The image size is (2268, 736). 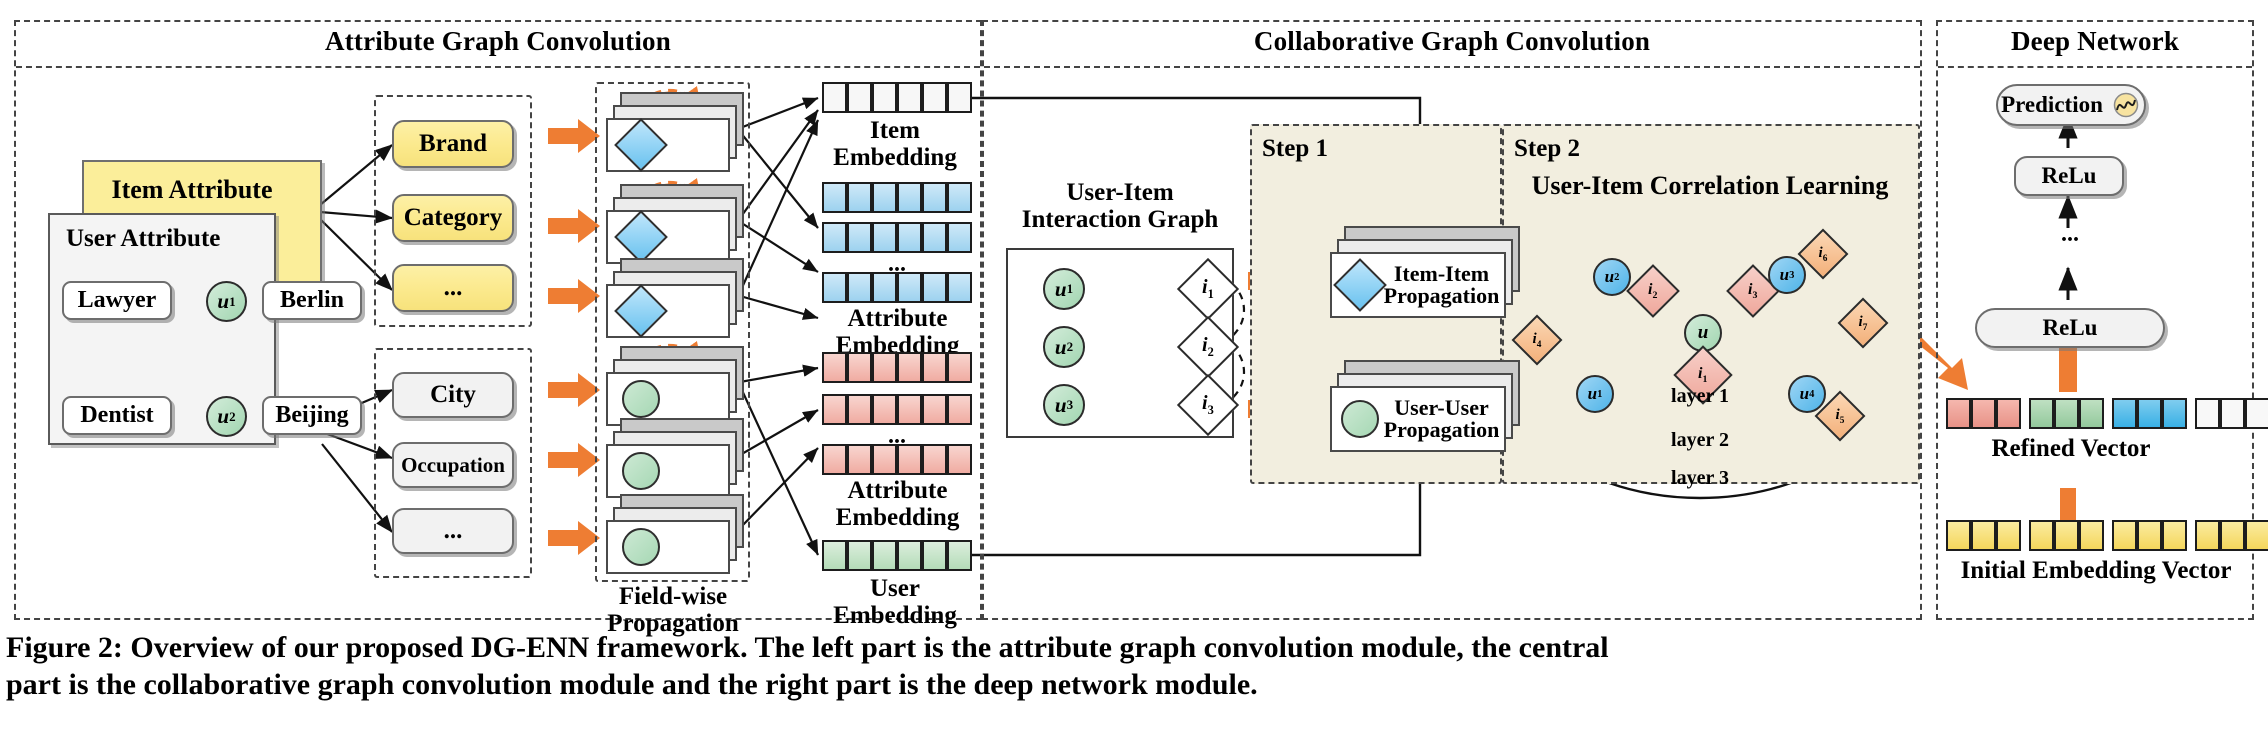 I want to click on attribute-embedding-line1b: Attribute, so click(x=897, y=490).